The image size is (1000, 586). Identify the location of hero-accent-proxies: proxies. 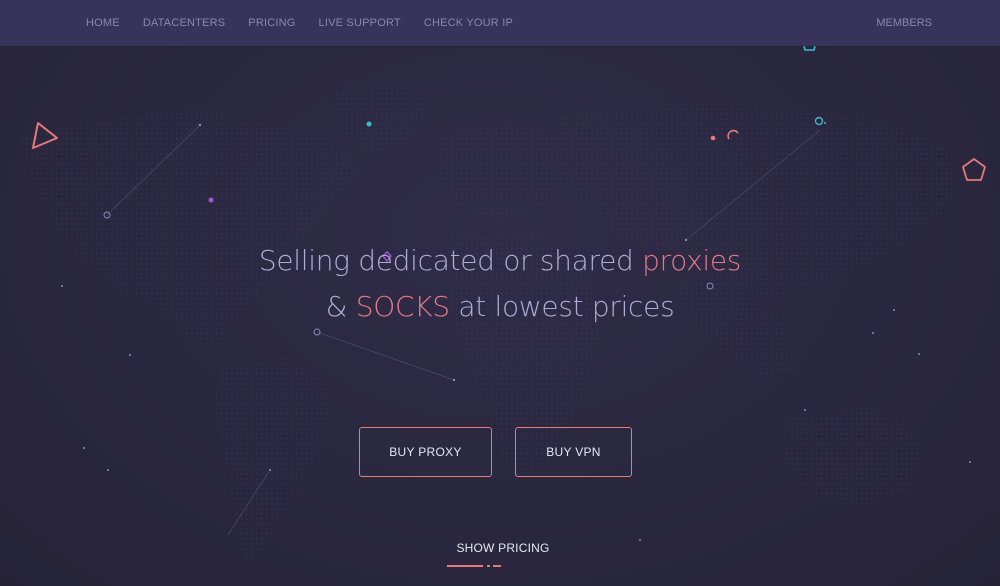
(692, 260).